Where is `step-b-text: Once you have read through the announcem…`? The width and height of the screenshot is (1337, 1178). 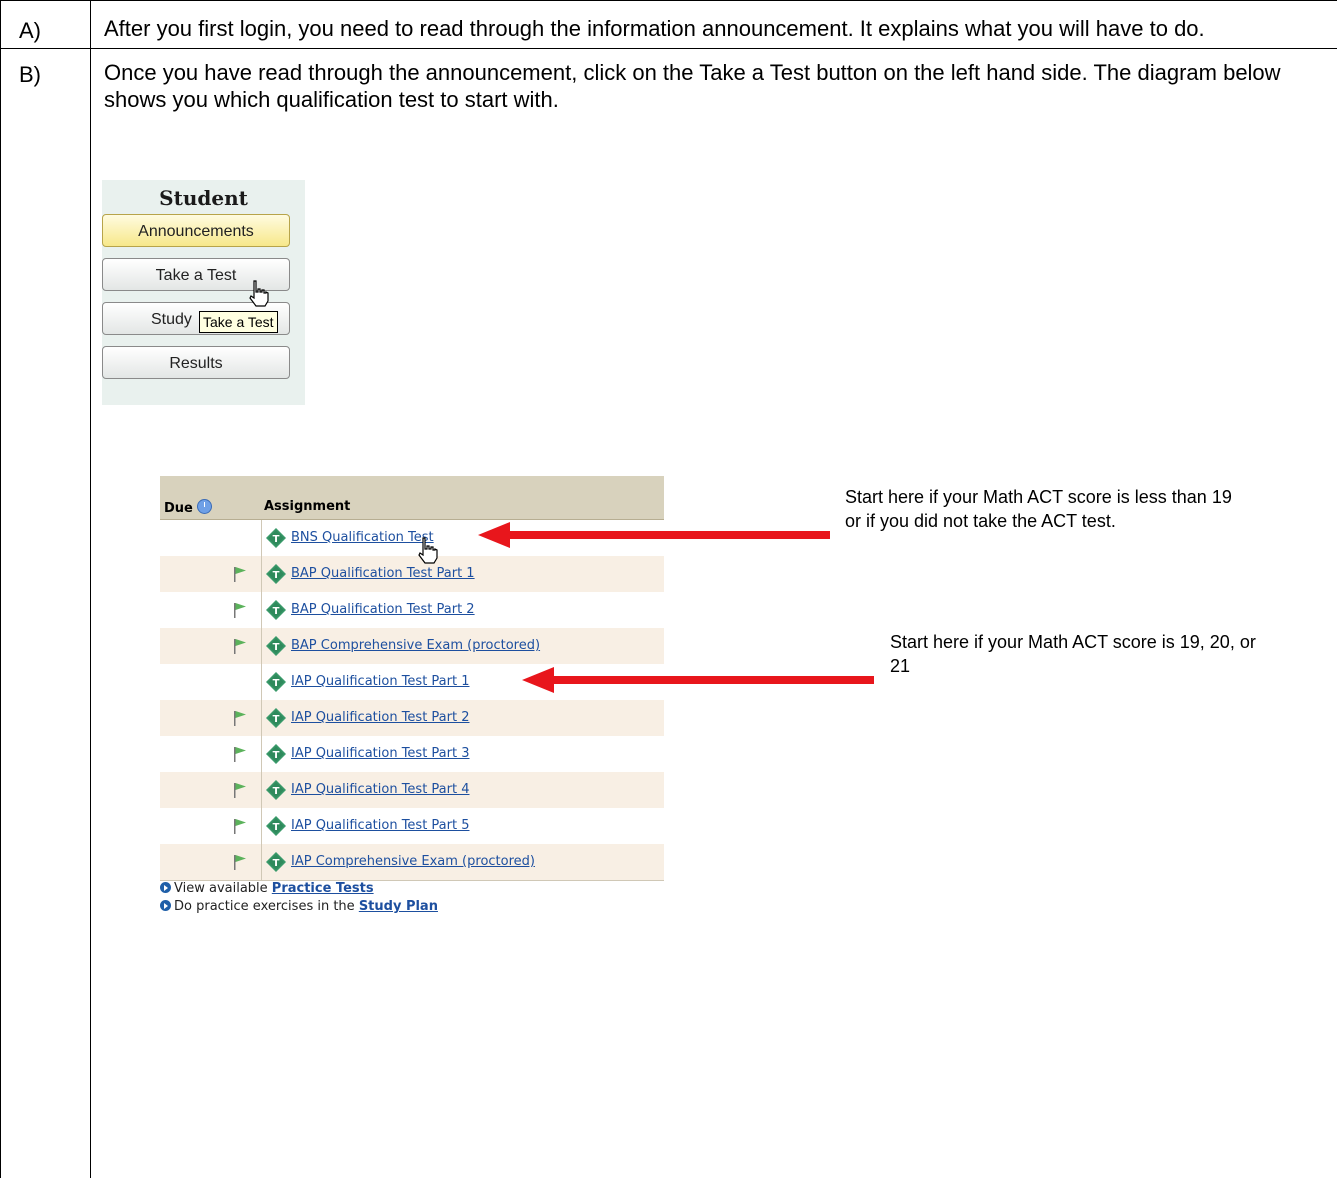 step-b-text: Once you have read through the announcem… is located at coordinates (692, 86).